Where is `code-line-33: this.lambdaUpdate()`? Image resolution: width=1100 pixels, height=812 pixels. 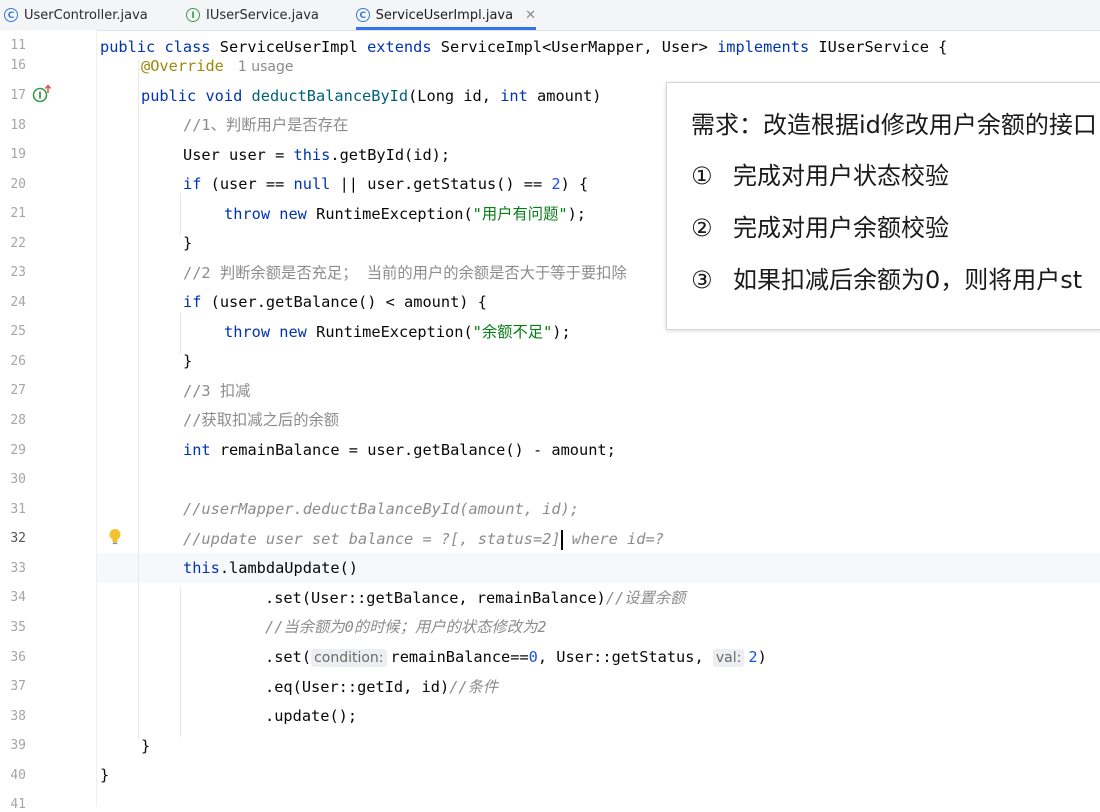
code-line-33: this.lambdaUpdate() is located at coordinates (270, 568).